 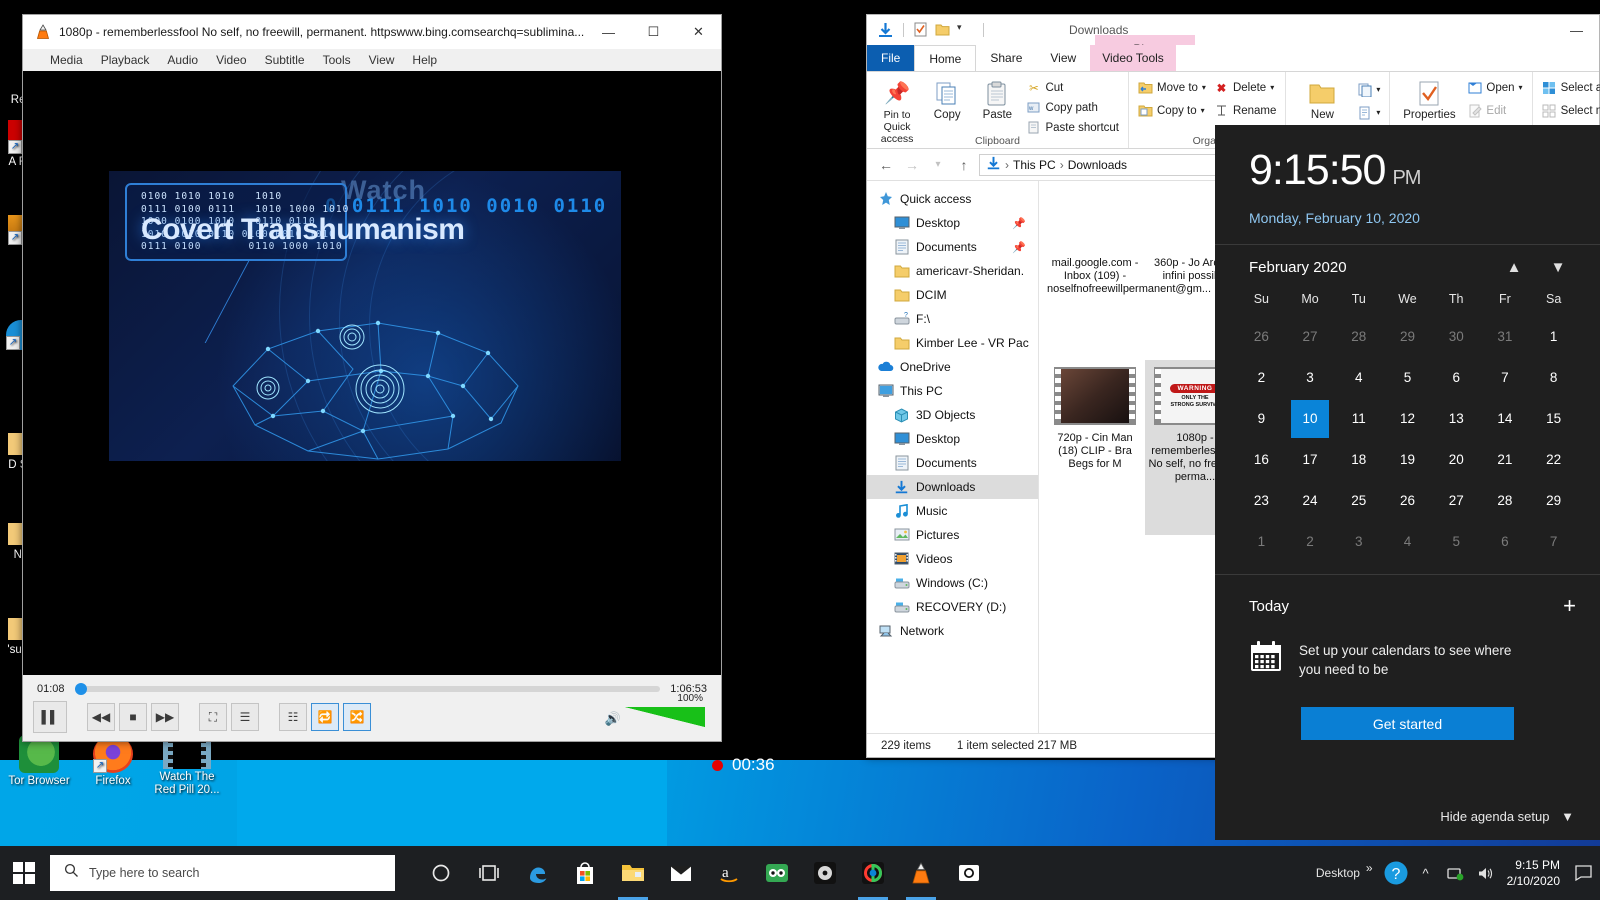 I want to click on menu-help: Help, so click(x=424, y=60).